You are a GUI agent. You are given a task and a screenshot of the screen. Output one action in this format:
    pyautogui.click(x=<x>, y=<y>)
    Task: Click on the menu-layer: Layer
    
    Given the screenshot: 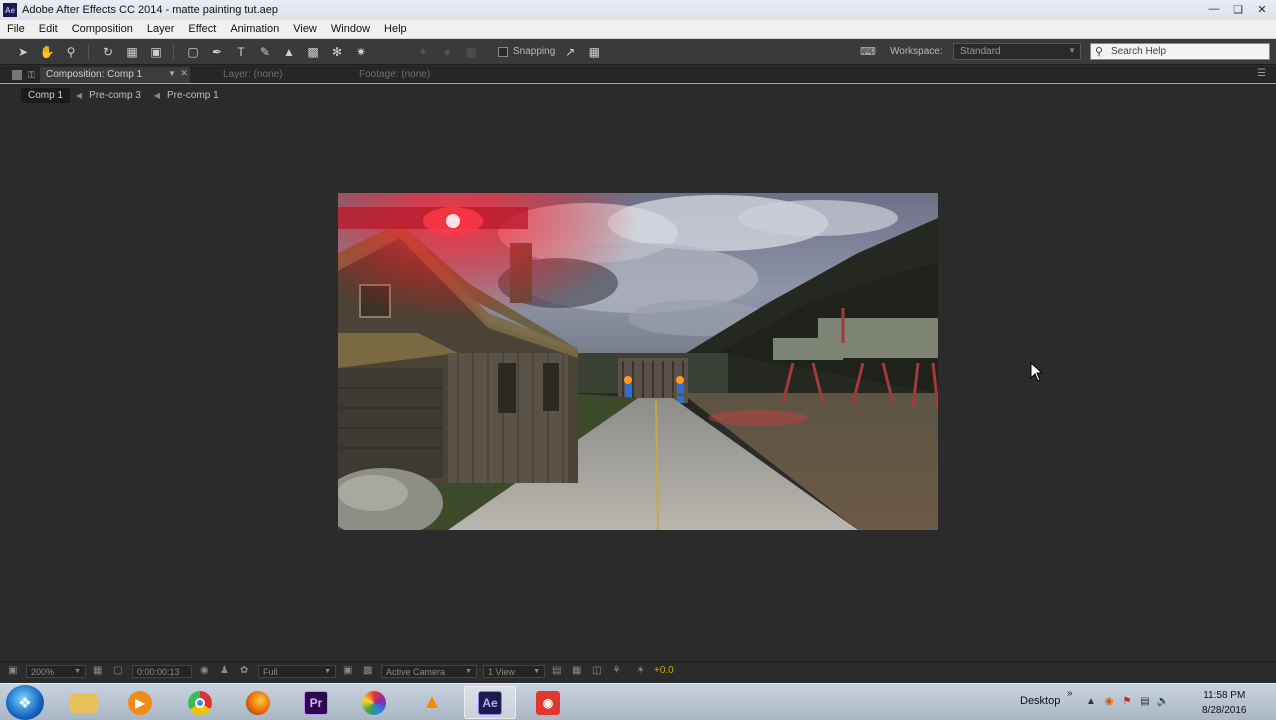 What is the action you would take?
    pyautogui.click(x=161, y=29)
    